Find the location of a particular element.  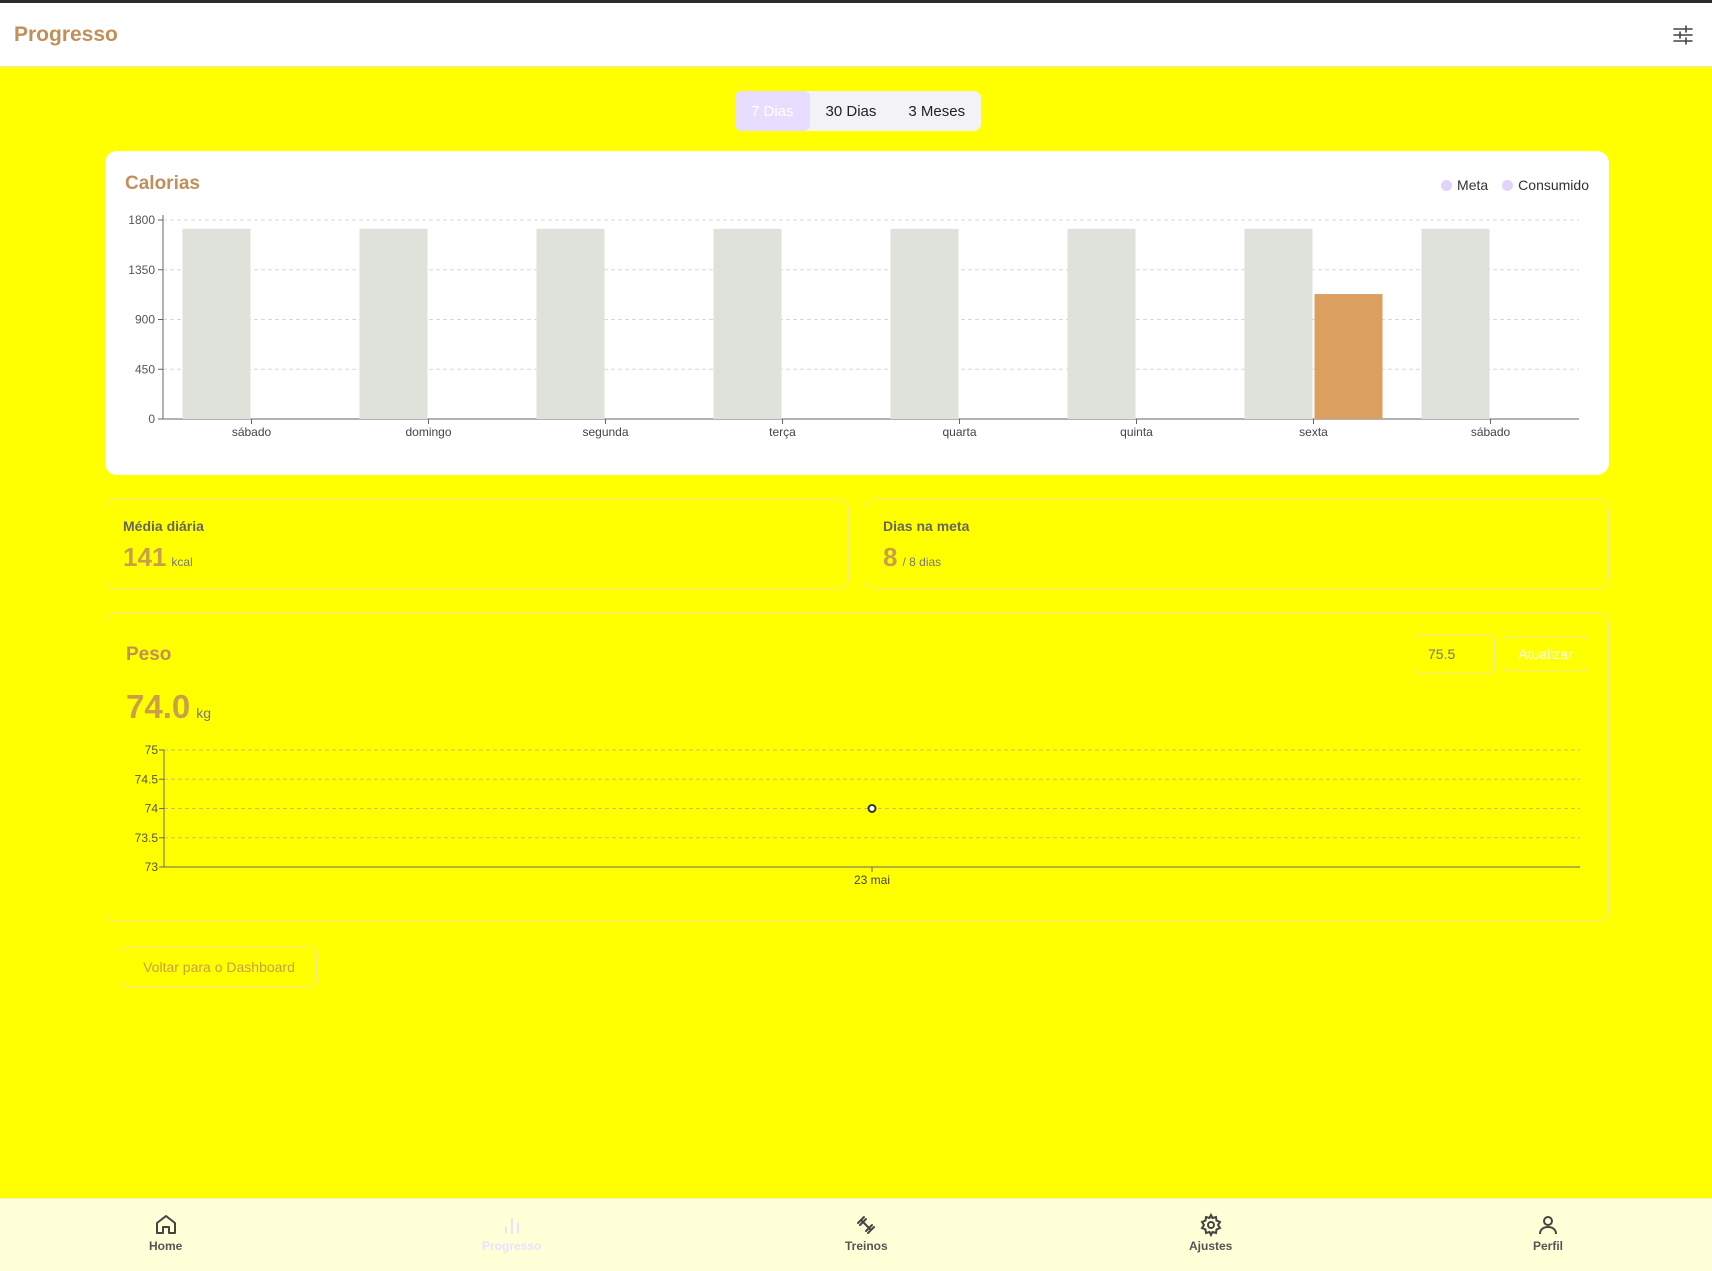

y-tick-label: 450 is located at coordinates (145, 369).